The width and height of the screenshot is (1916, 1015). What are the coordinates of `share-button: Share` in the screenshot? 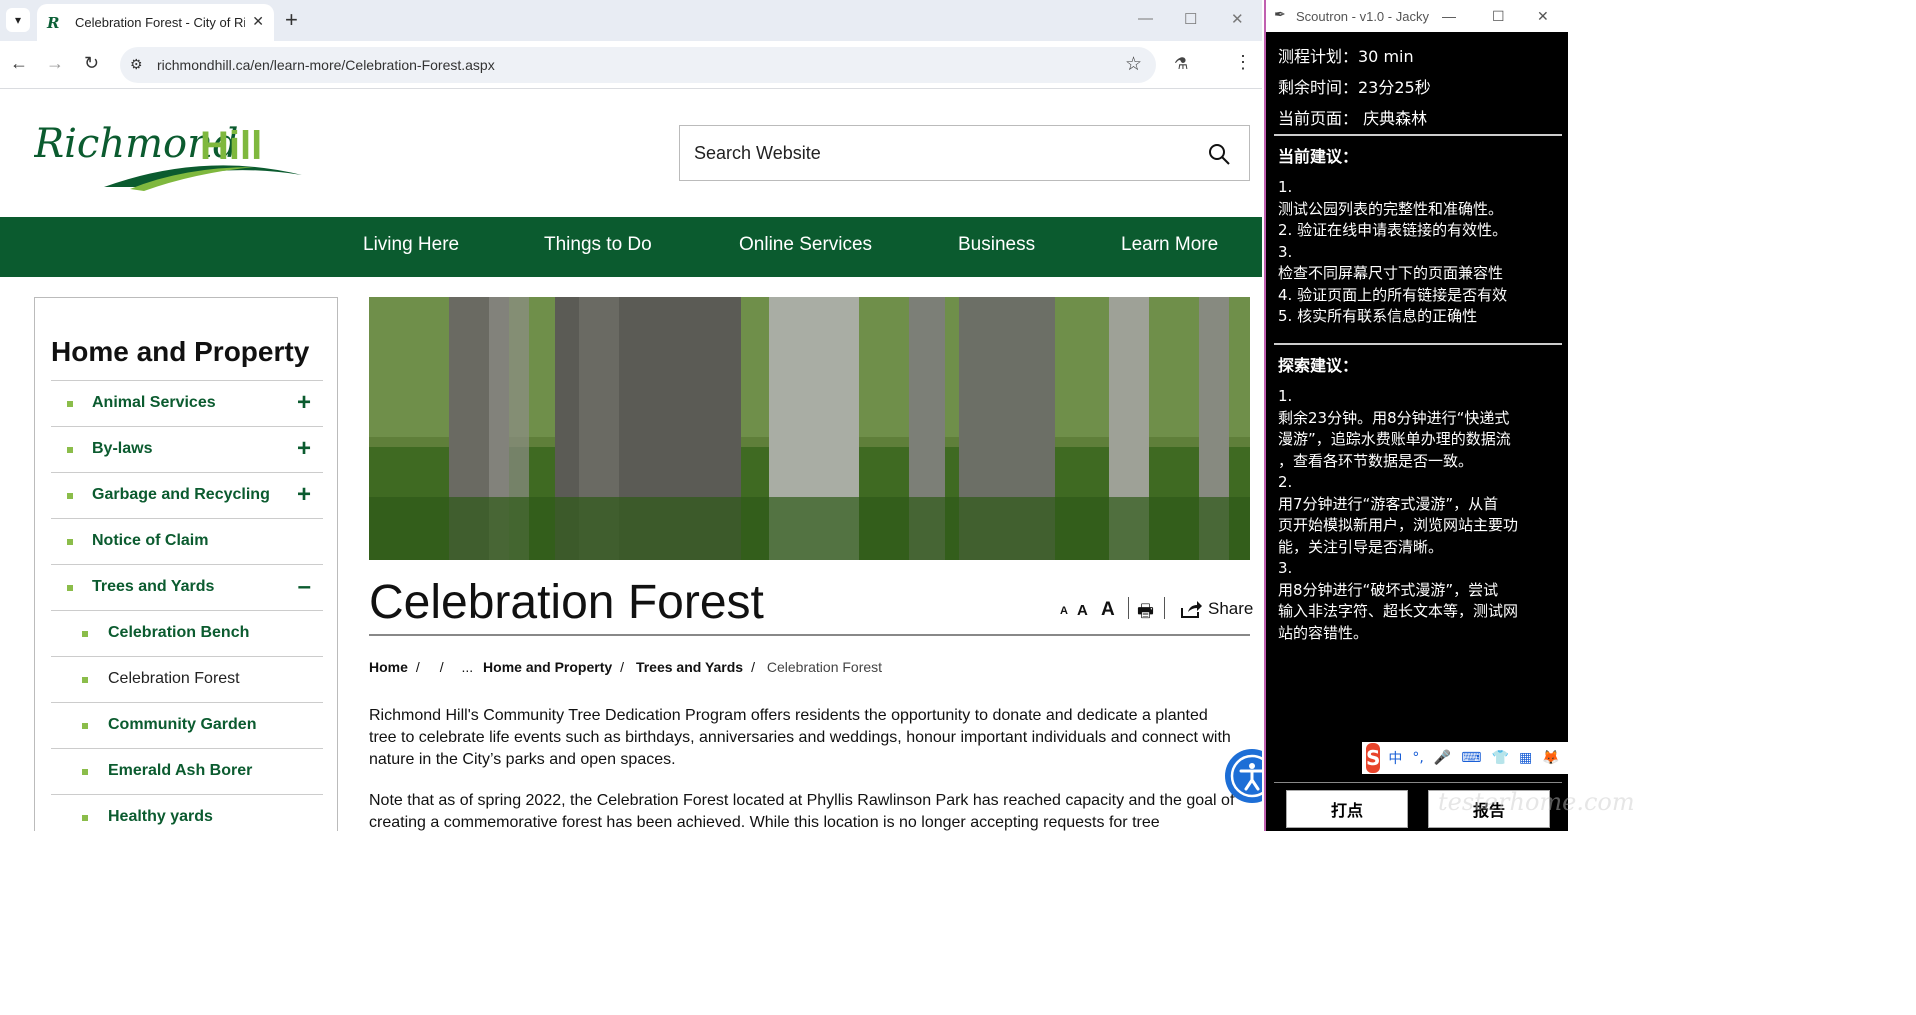 It's located at (1216, 609).